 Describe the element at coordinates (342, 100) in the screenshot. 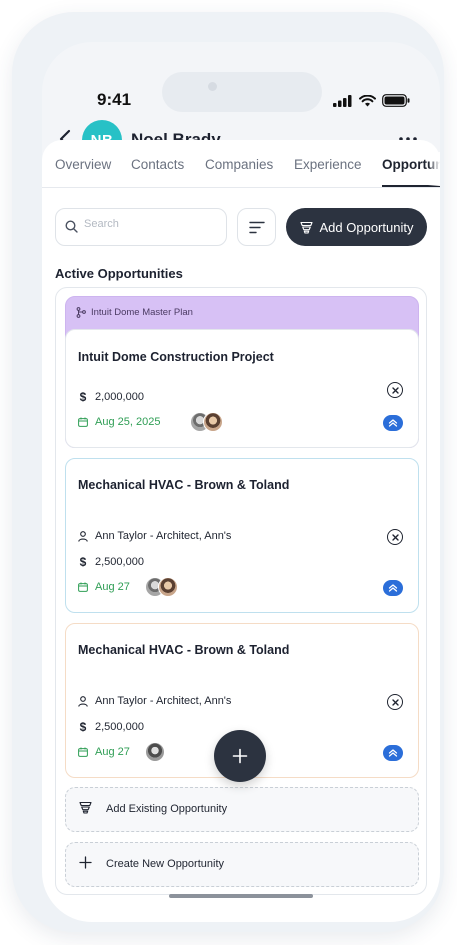

I see `cellular-signal-icon` at that location.